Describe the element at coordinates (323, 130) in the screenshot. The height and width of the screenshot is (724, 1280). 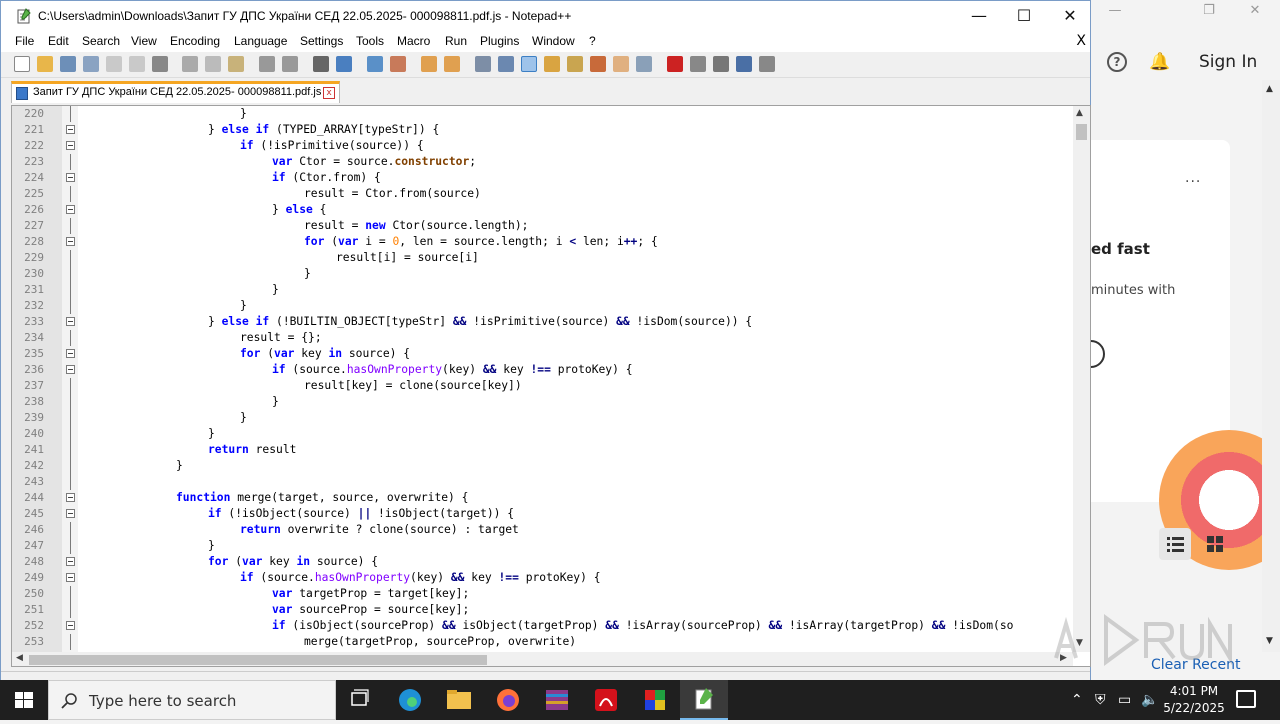
I see `code-line: } else if (TYPED_ARRAY[typeStr]) {` at that location.